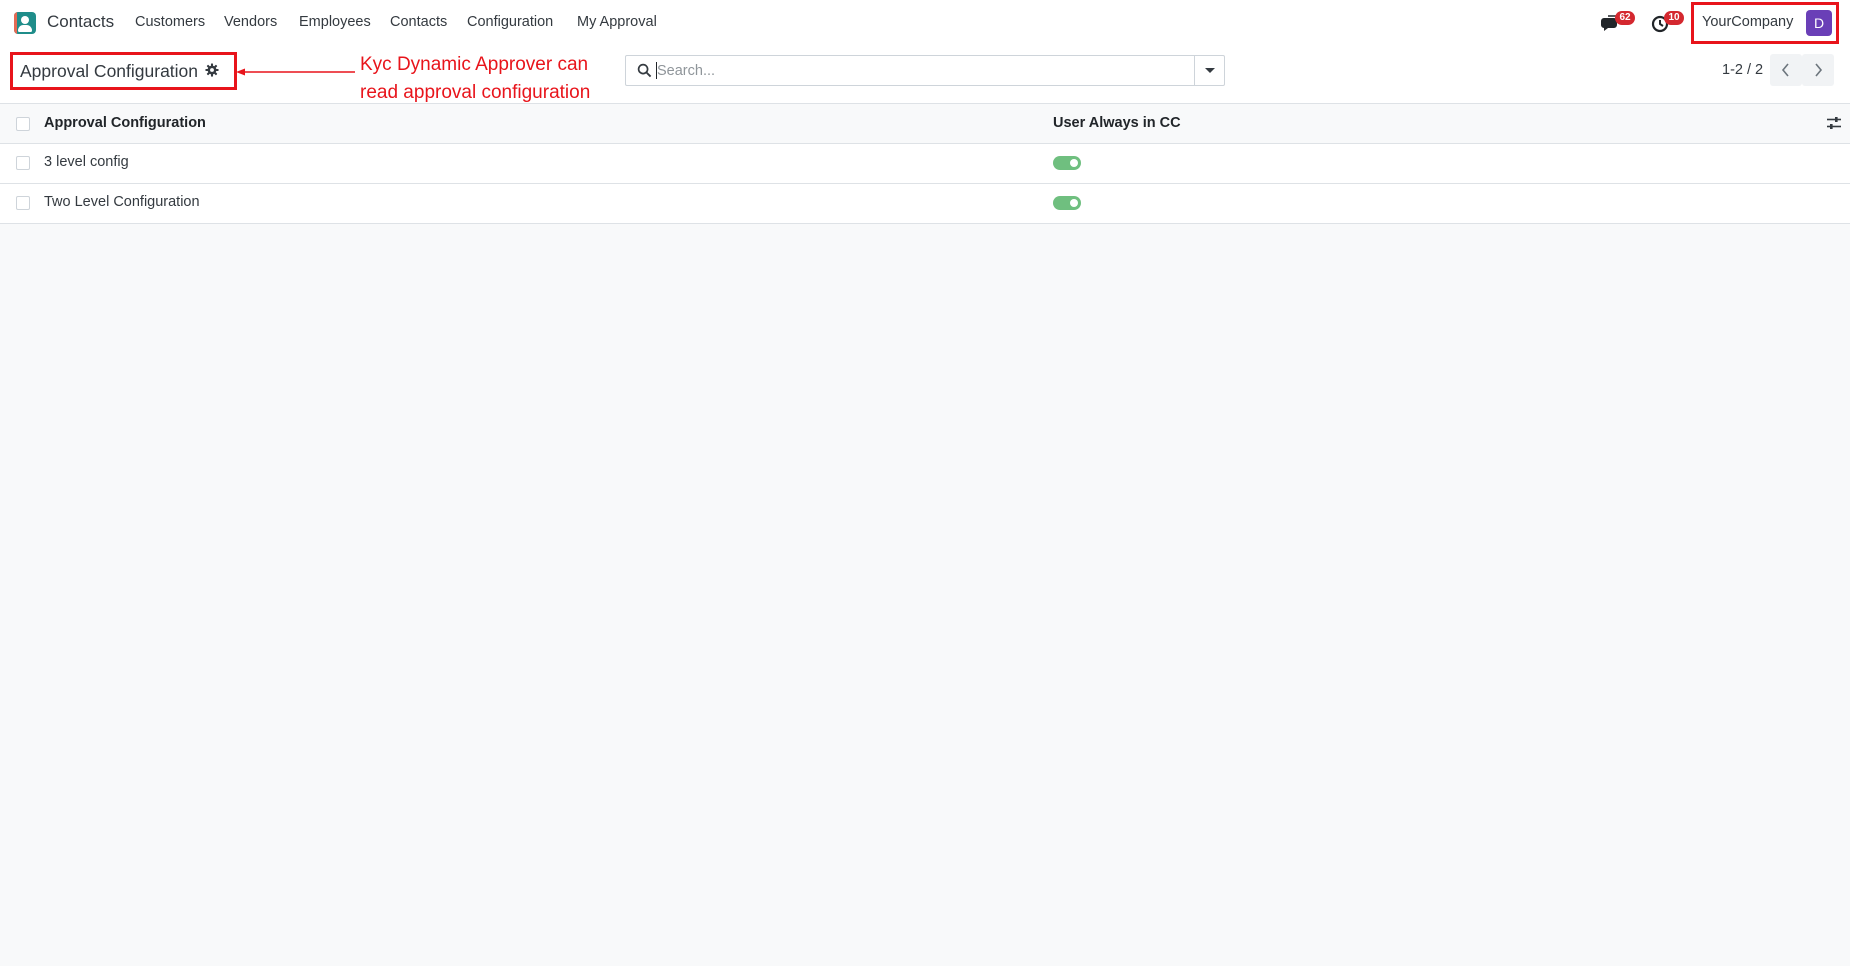 This screenshot has width=1850, height=966. Describe the element at coordinates (510, 22) in the screenshot. I see `menu-item-configuration: Configuration` at that location.